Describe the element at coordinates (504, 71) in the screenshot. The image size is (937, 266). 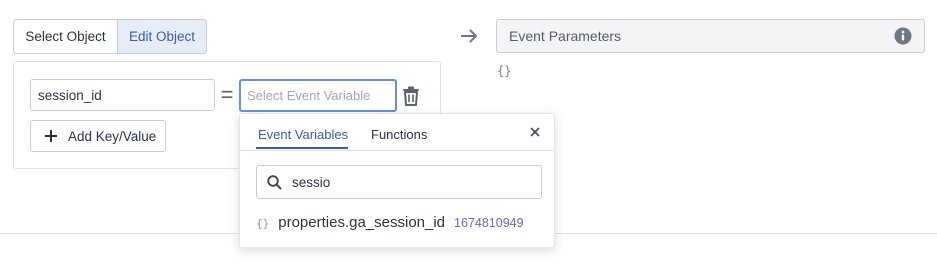
I see `parameters-preview: {}` at that location.